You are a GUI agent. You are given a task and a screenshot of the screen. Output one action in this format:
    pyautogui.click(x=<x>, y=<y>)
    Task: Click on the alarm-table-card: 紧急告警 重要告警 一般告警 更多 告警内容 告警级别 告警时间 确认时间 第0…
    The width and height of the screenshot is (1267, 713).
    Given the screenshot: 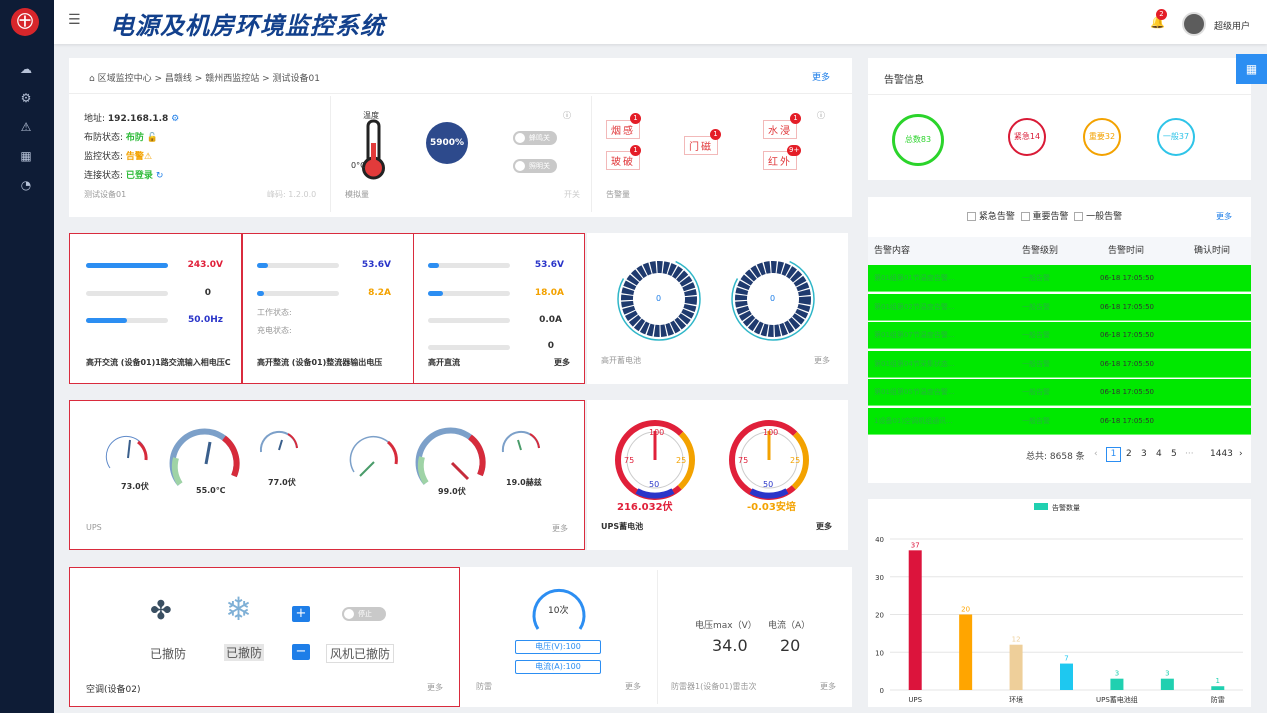 What is the action you would take?
    pyautogui.click(x=1059, y=340)
    